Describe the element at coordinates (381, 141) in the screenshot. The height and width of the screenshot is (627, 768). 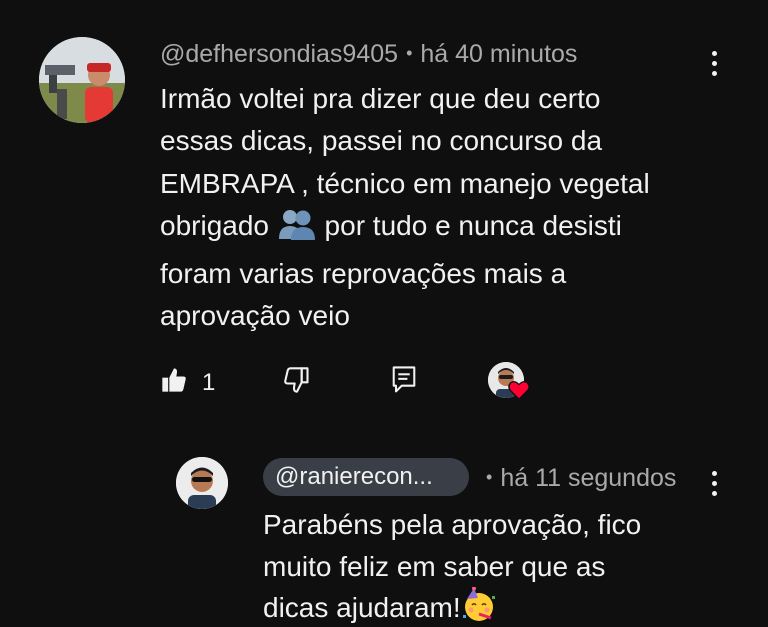
I see `comment-line: essas dicas, passei no concurso da` at that location.